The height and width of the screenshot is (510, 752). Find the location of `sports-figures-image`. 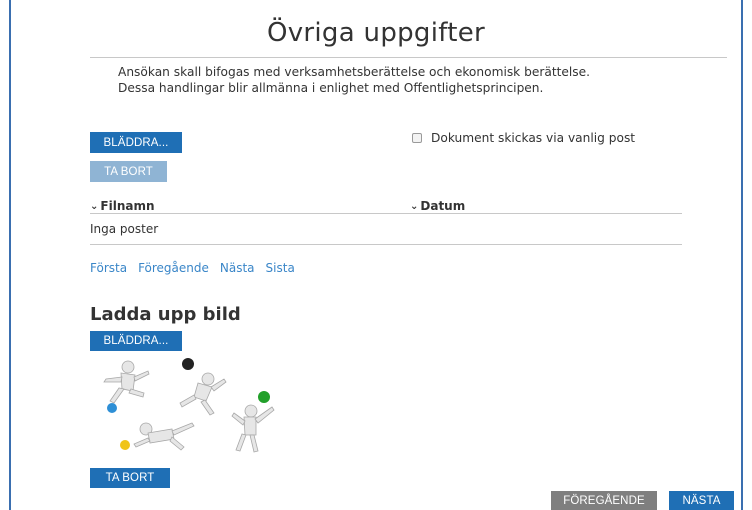

sports-figures-image is located at coordinates (189, 405).